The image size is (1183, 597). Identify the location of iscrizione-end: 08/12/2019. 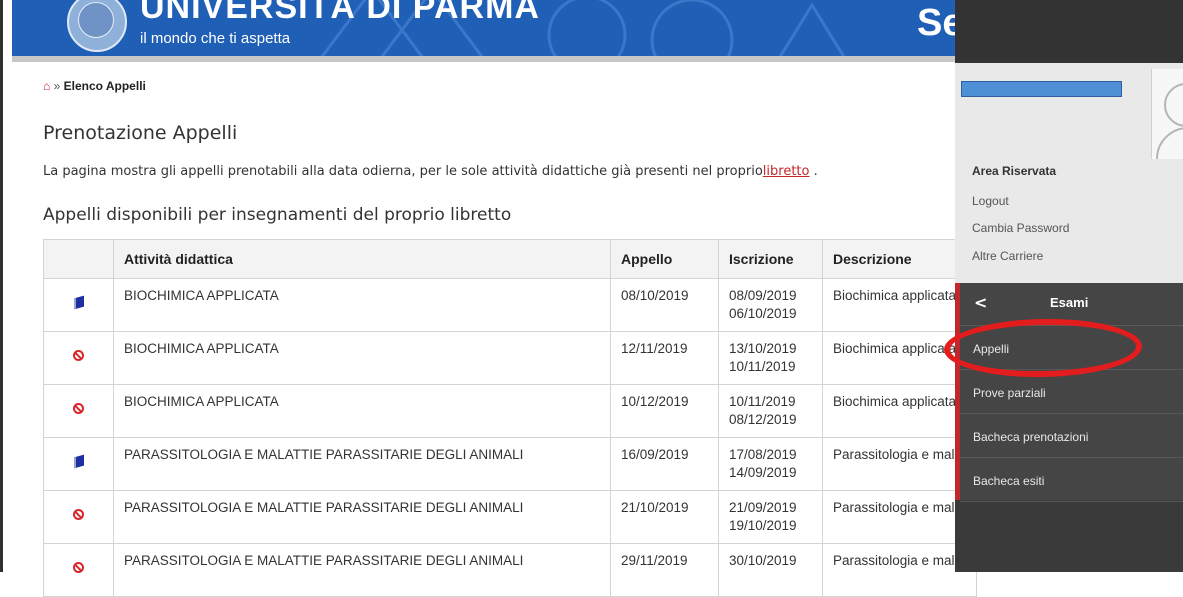
(763, 419).